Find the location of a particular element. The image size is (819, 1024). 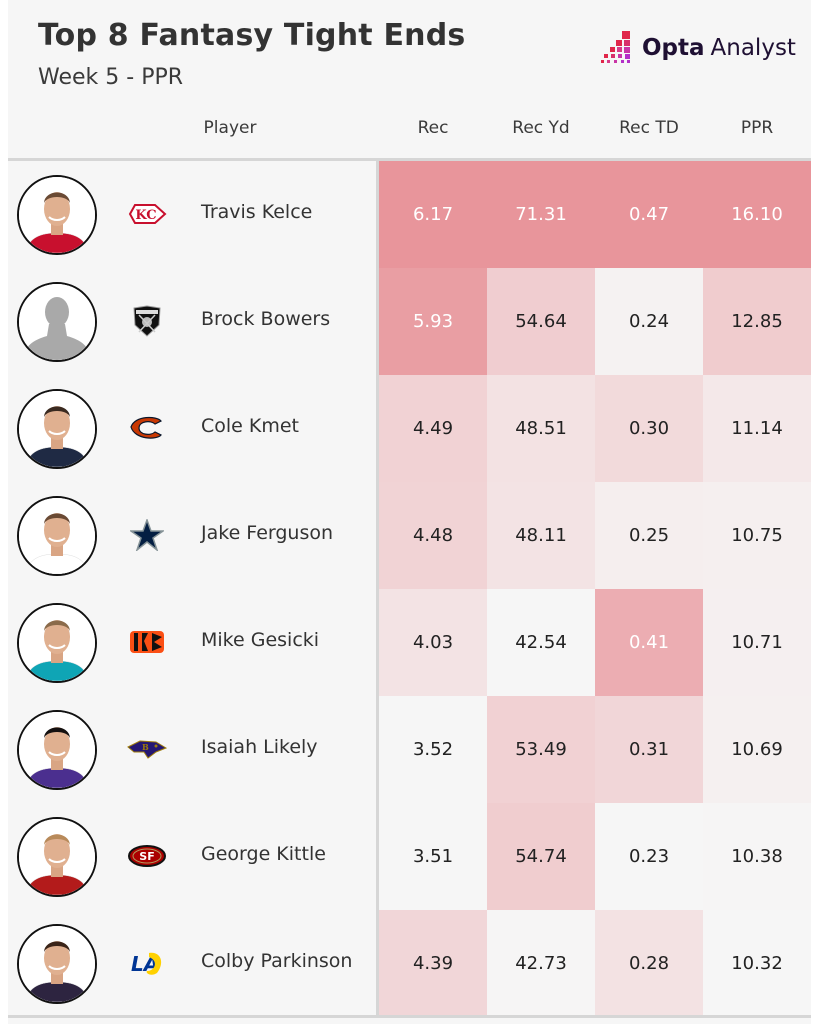

player-name: Colby Parkinson is located at coordinates (277, 961).